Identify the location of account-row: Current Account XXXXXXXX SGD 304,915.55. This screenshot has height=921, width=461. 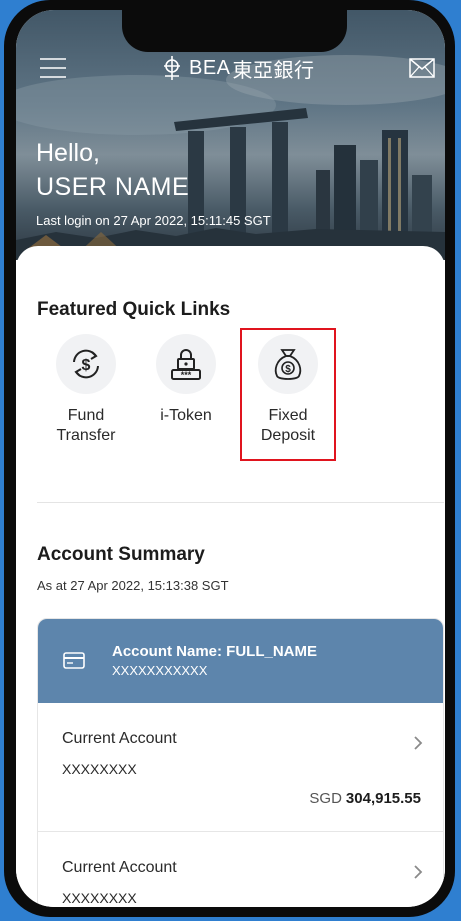
(240, 767).